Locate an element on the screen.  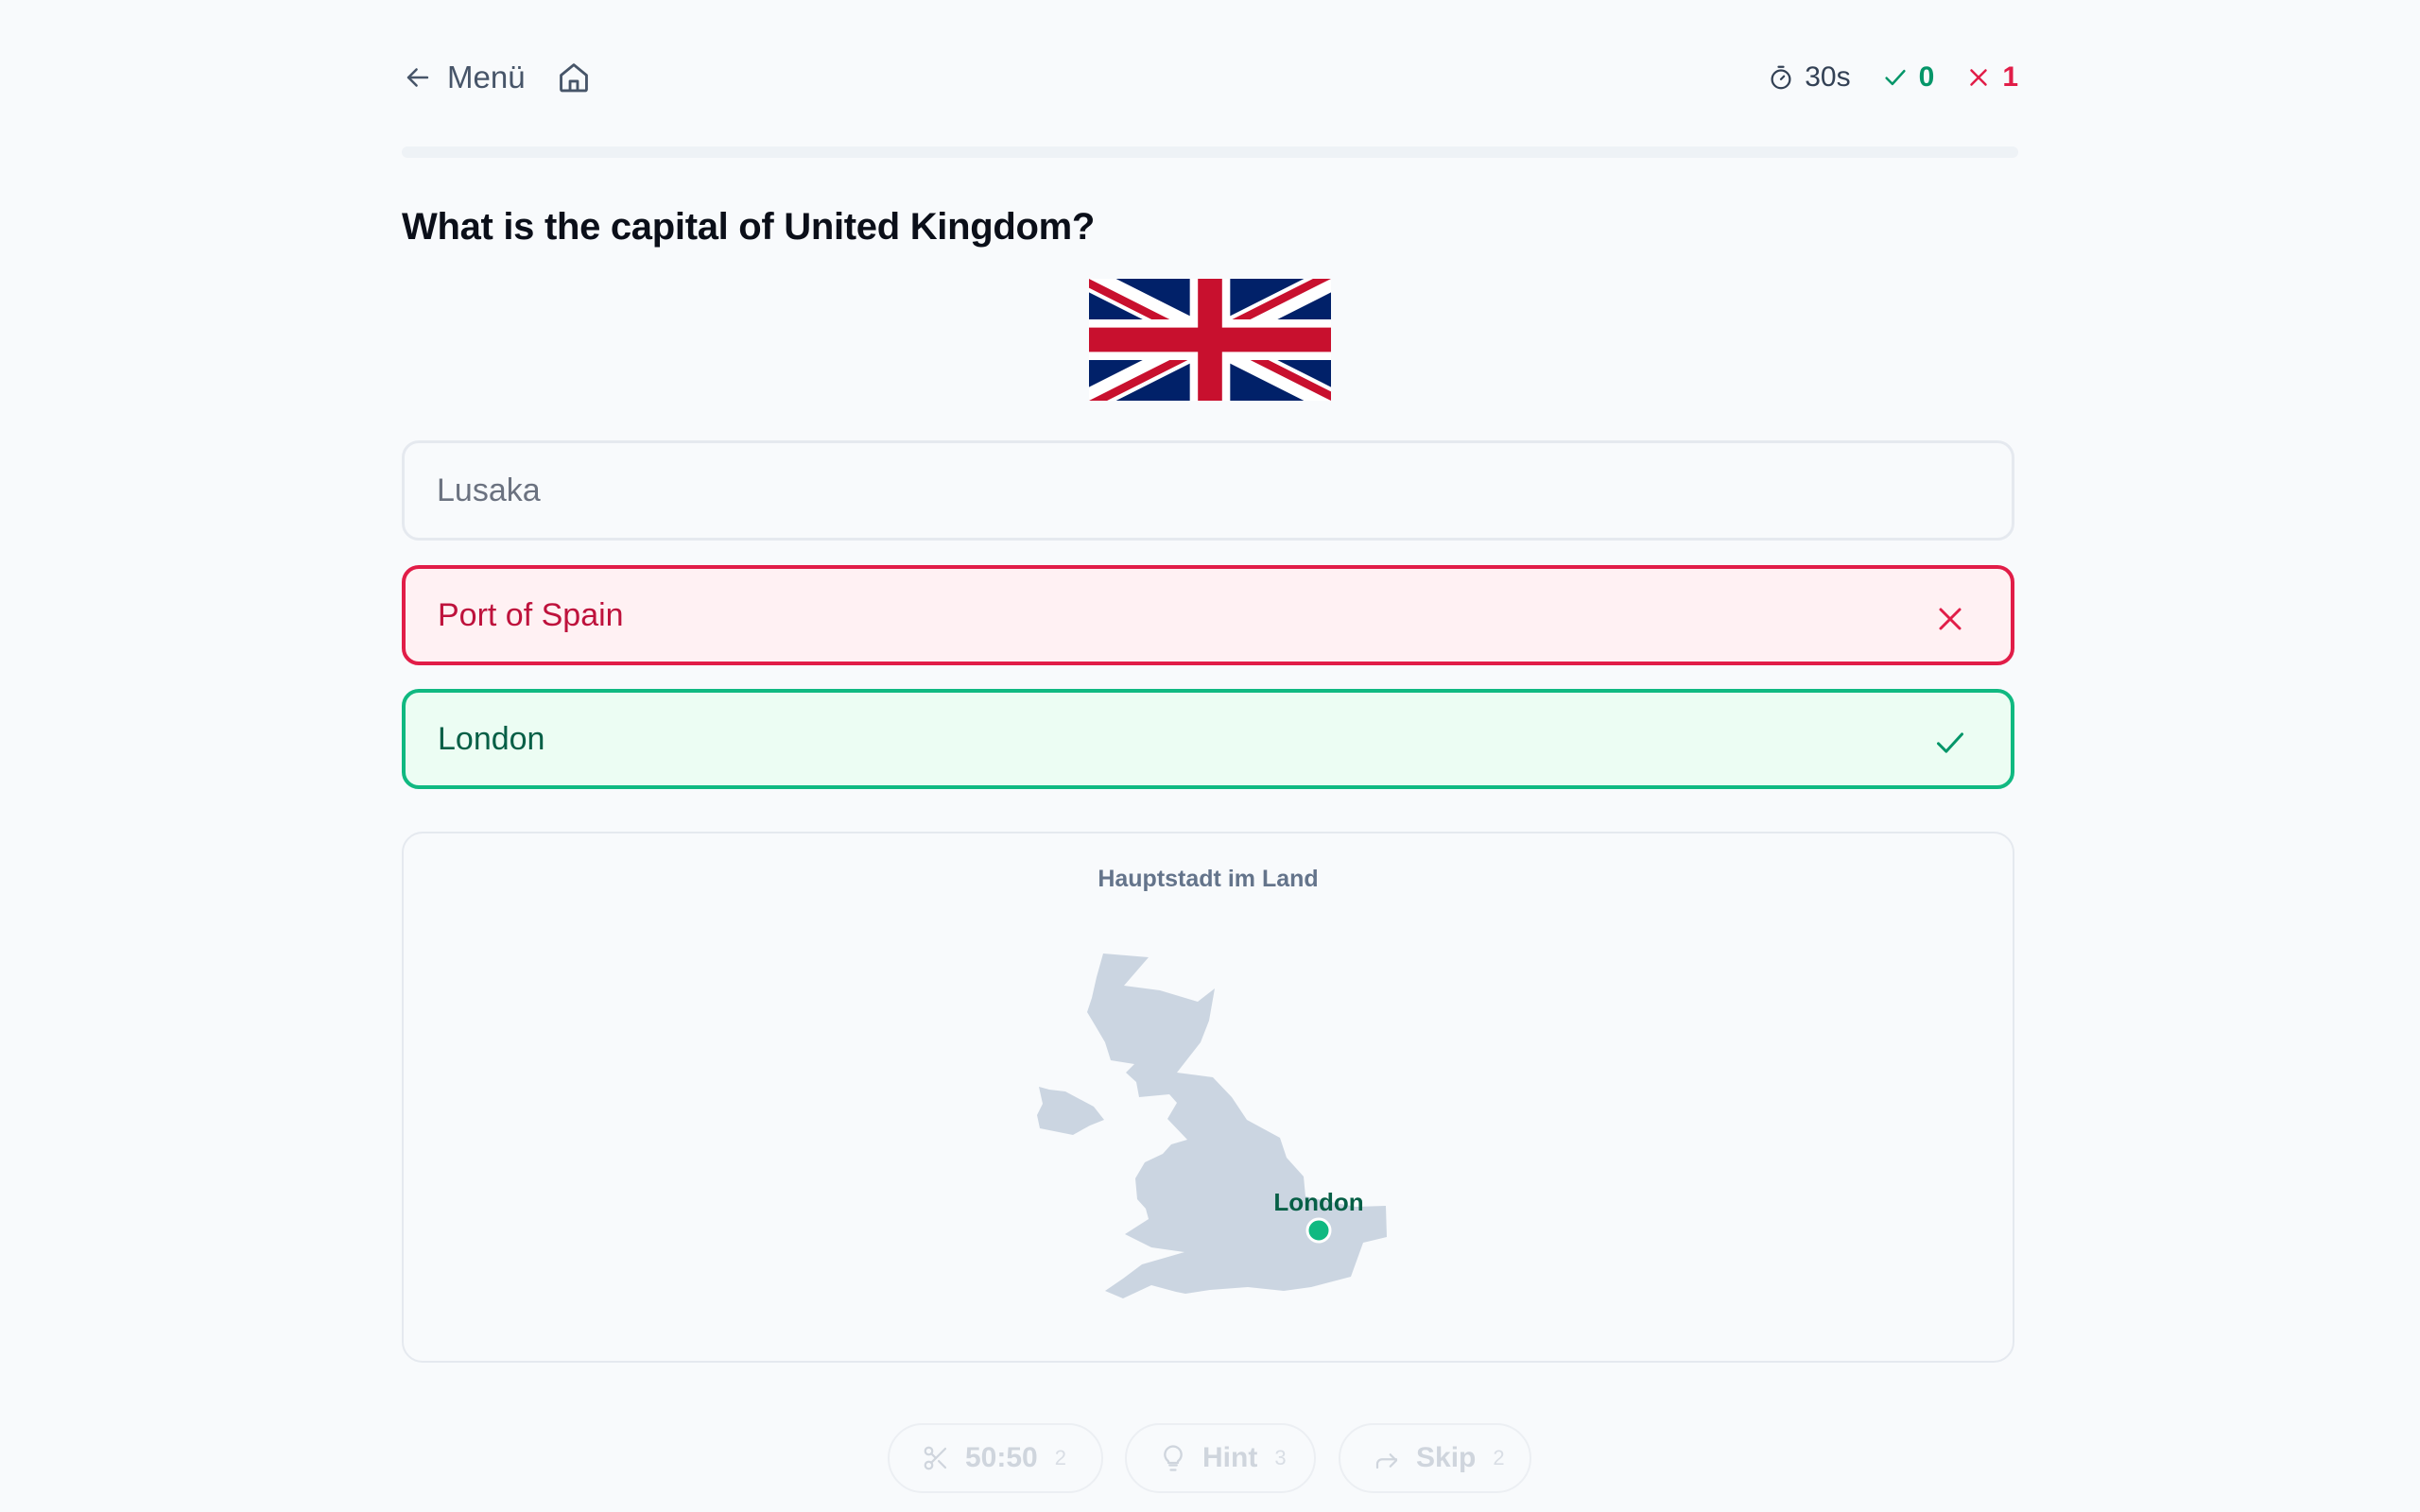
score-stats: 30s 0 1 is located at coordinates (1893, 77).